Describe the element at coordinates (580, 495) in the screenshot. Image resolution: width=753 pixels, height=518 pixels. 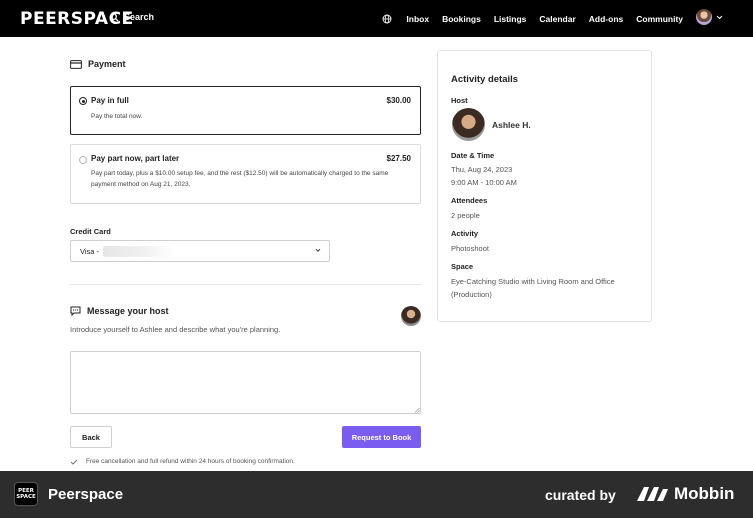
I see `curated-by-text: curated by` at that location.